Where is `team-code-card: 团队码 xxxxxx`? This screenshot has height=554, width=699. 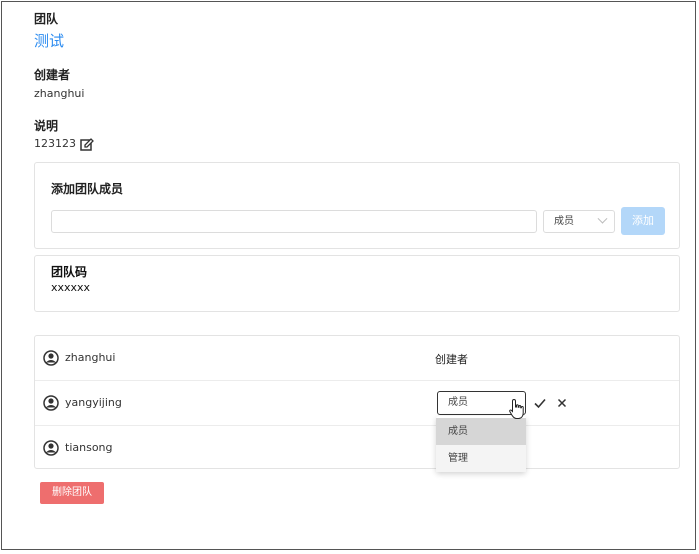
team-code-card: 团队码 xxxxxx is located at coordinates (357, 283).